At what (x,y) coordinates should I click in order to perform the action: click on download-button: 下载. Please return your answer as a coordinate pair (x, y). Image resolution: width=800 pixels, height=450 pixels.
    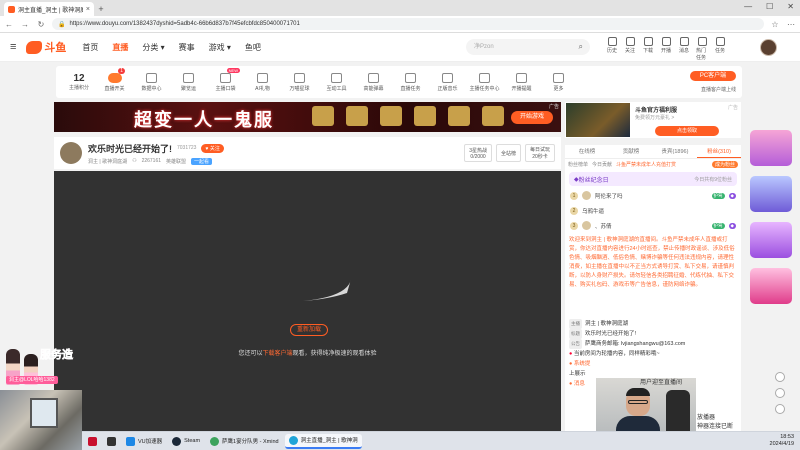
    Looking at the image, I should click on (648, 49).